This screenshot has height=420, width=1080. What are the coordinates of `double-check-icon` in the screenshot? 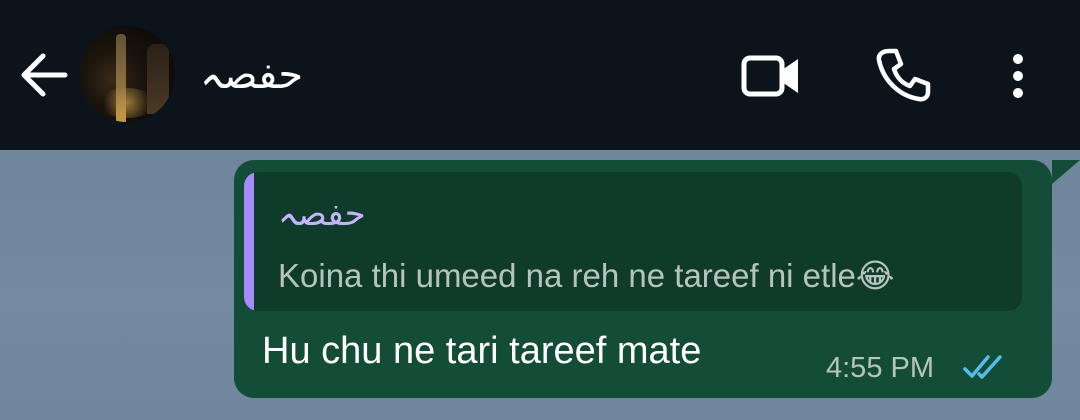 It's located at (985, 367).